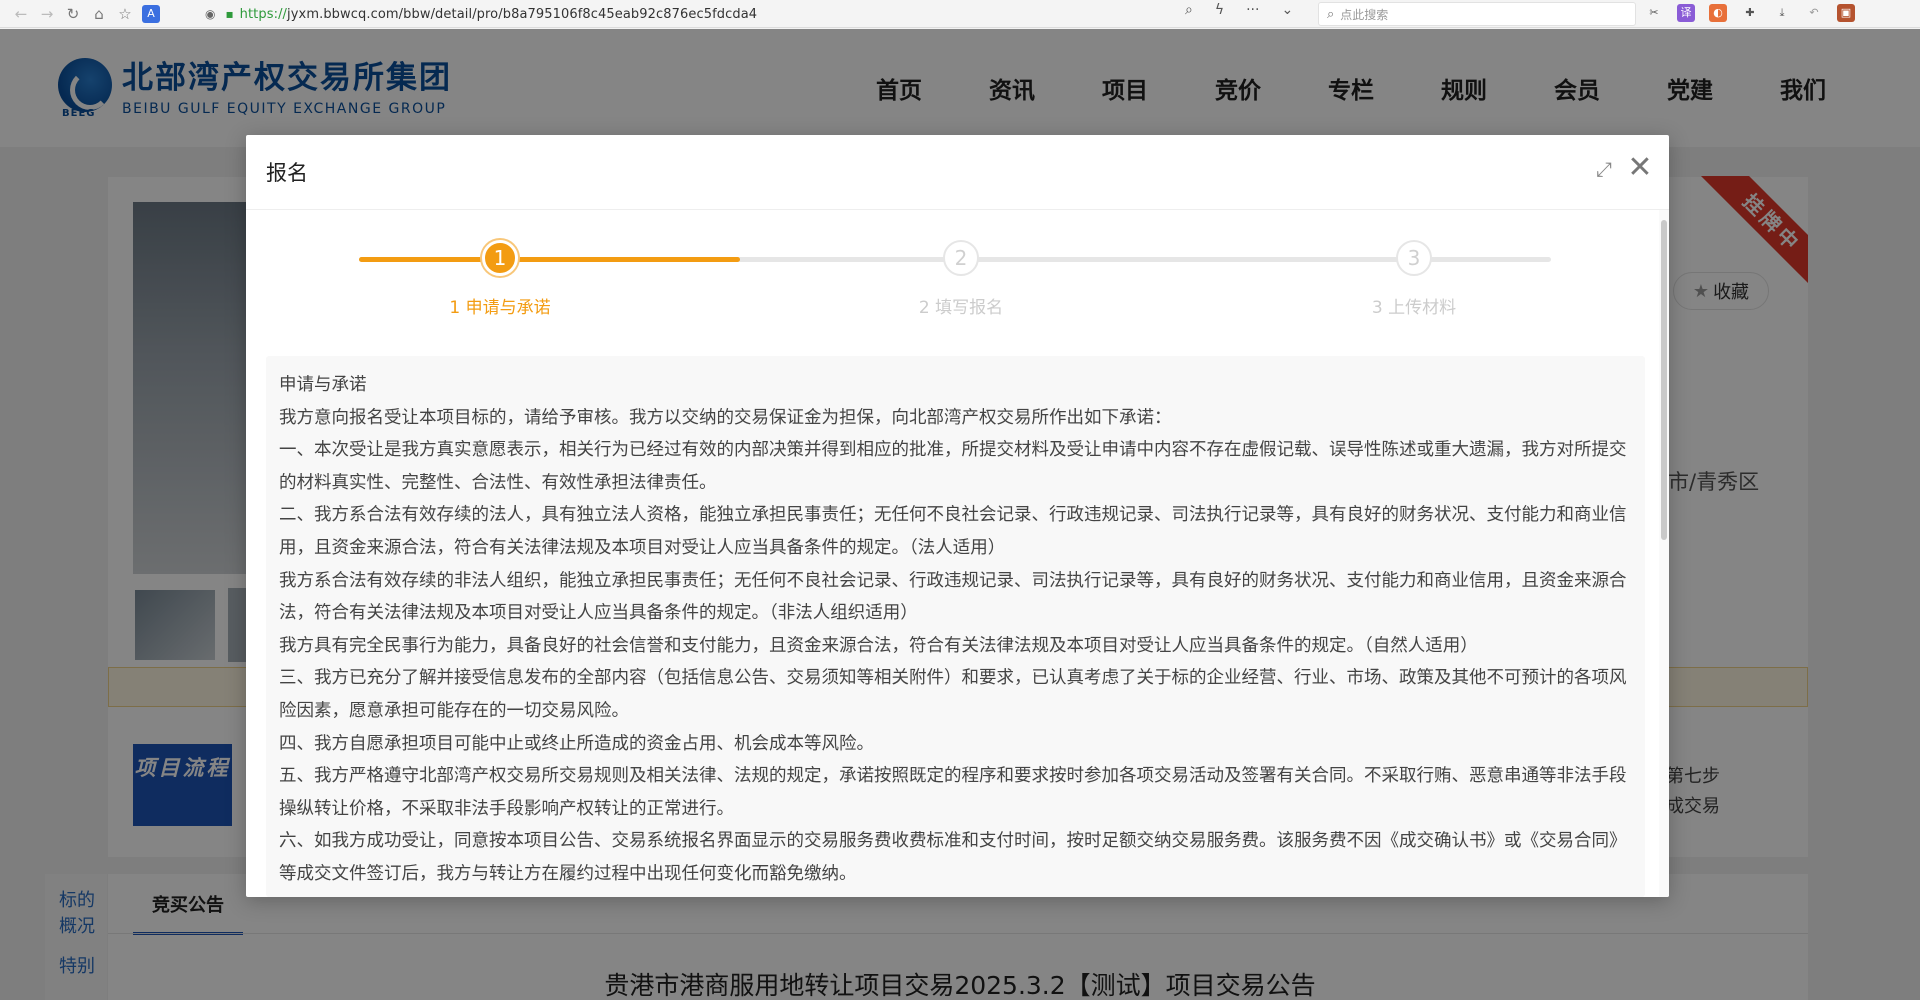 The height and width of the screenshot is (1000, 1920). I want to click on download-icon: ⤓, so click(1782, 13).